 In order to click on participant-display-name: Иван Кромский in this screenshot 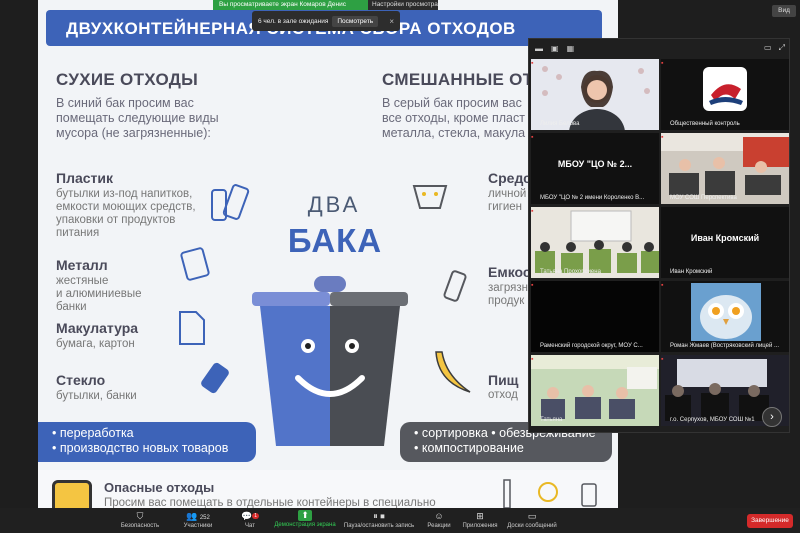, I will do `click(725, 238)`.